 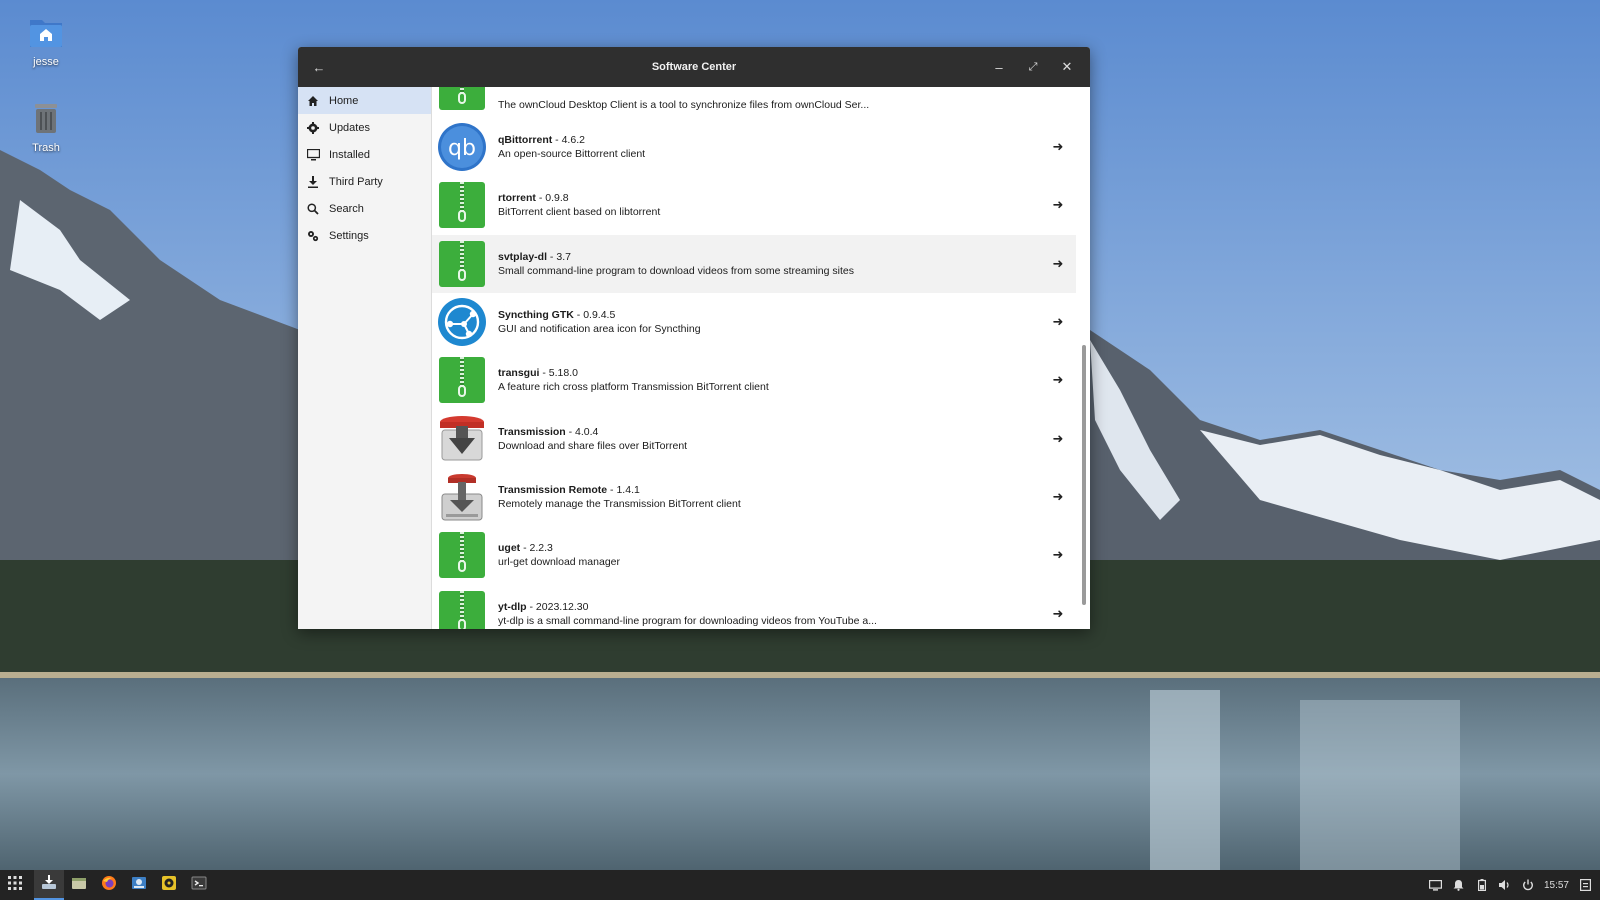 I want to click on power-icon, so click(x=1528, y=885).